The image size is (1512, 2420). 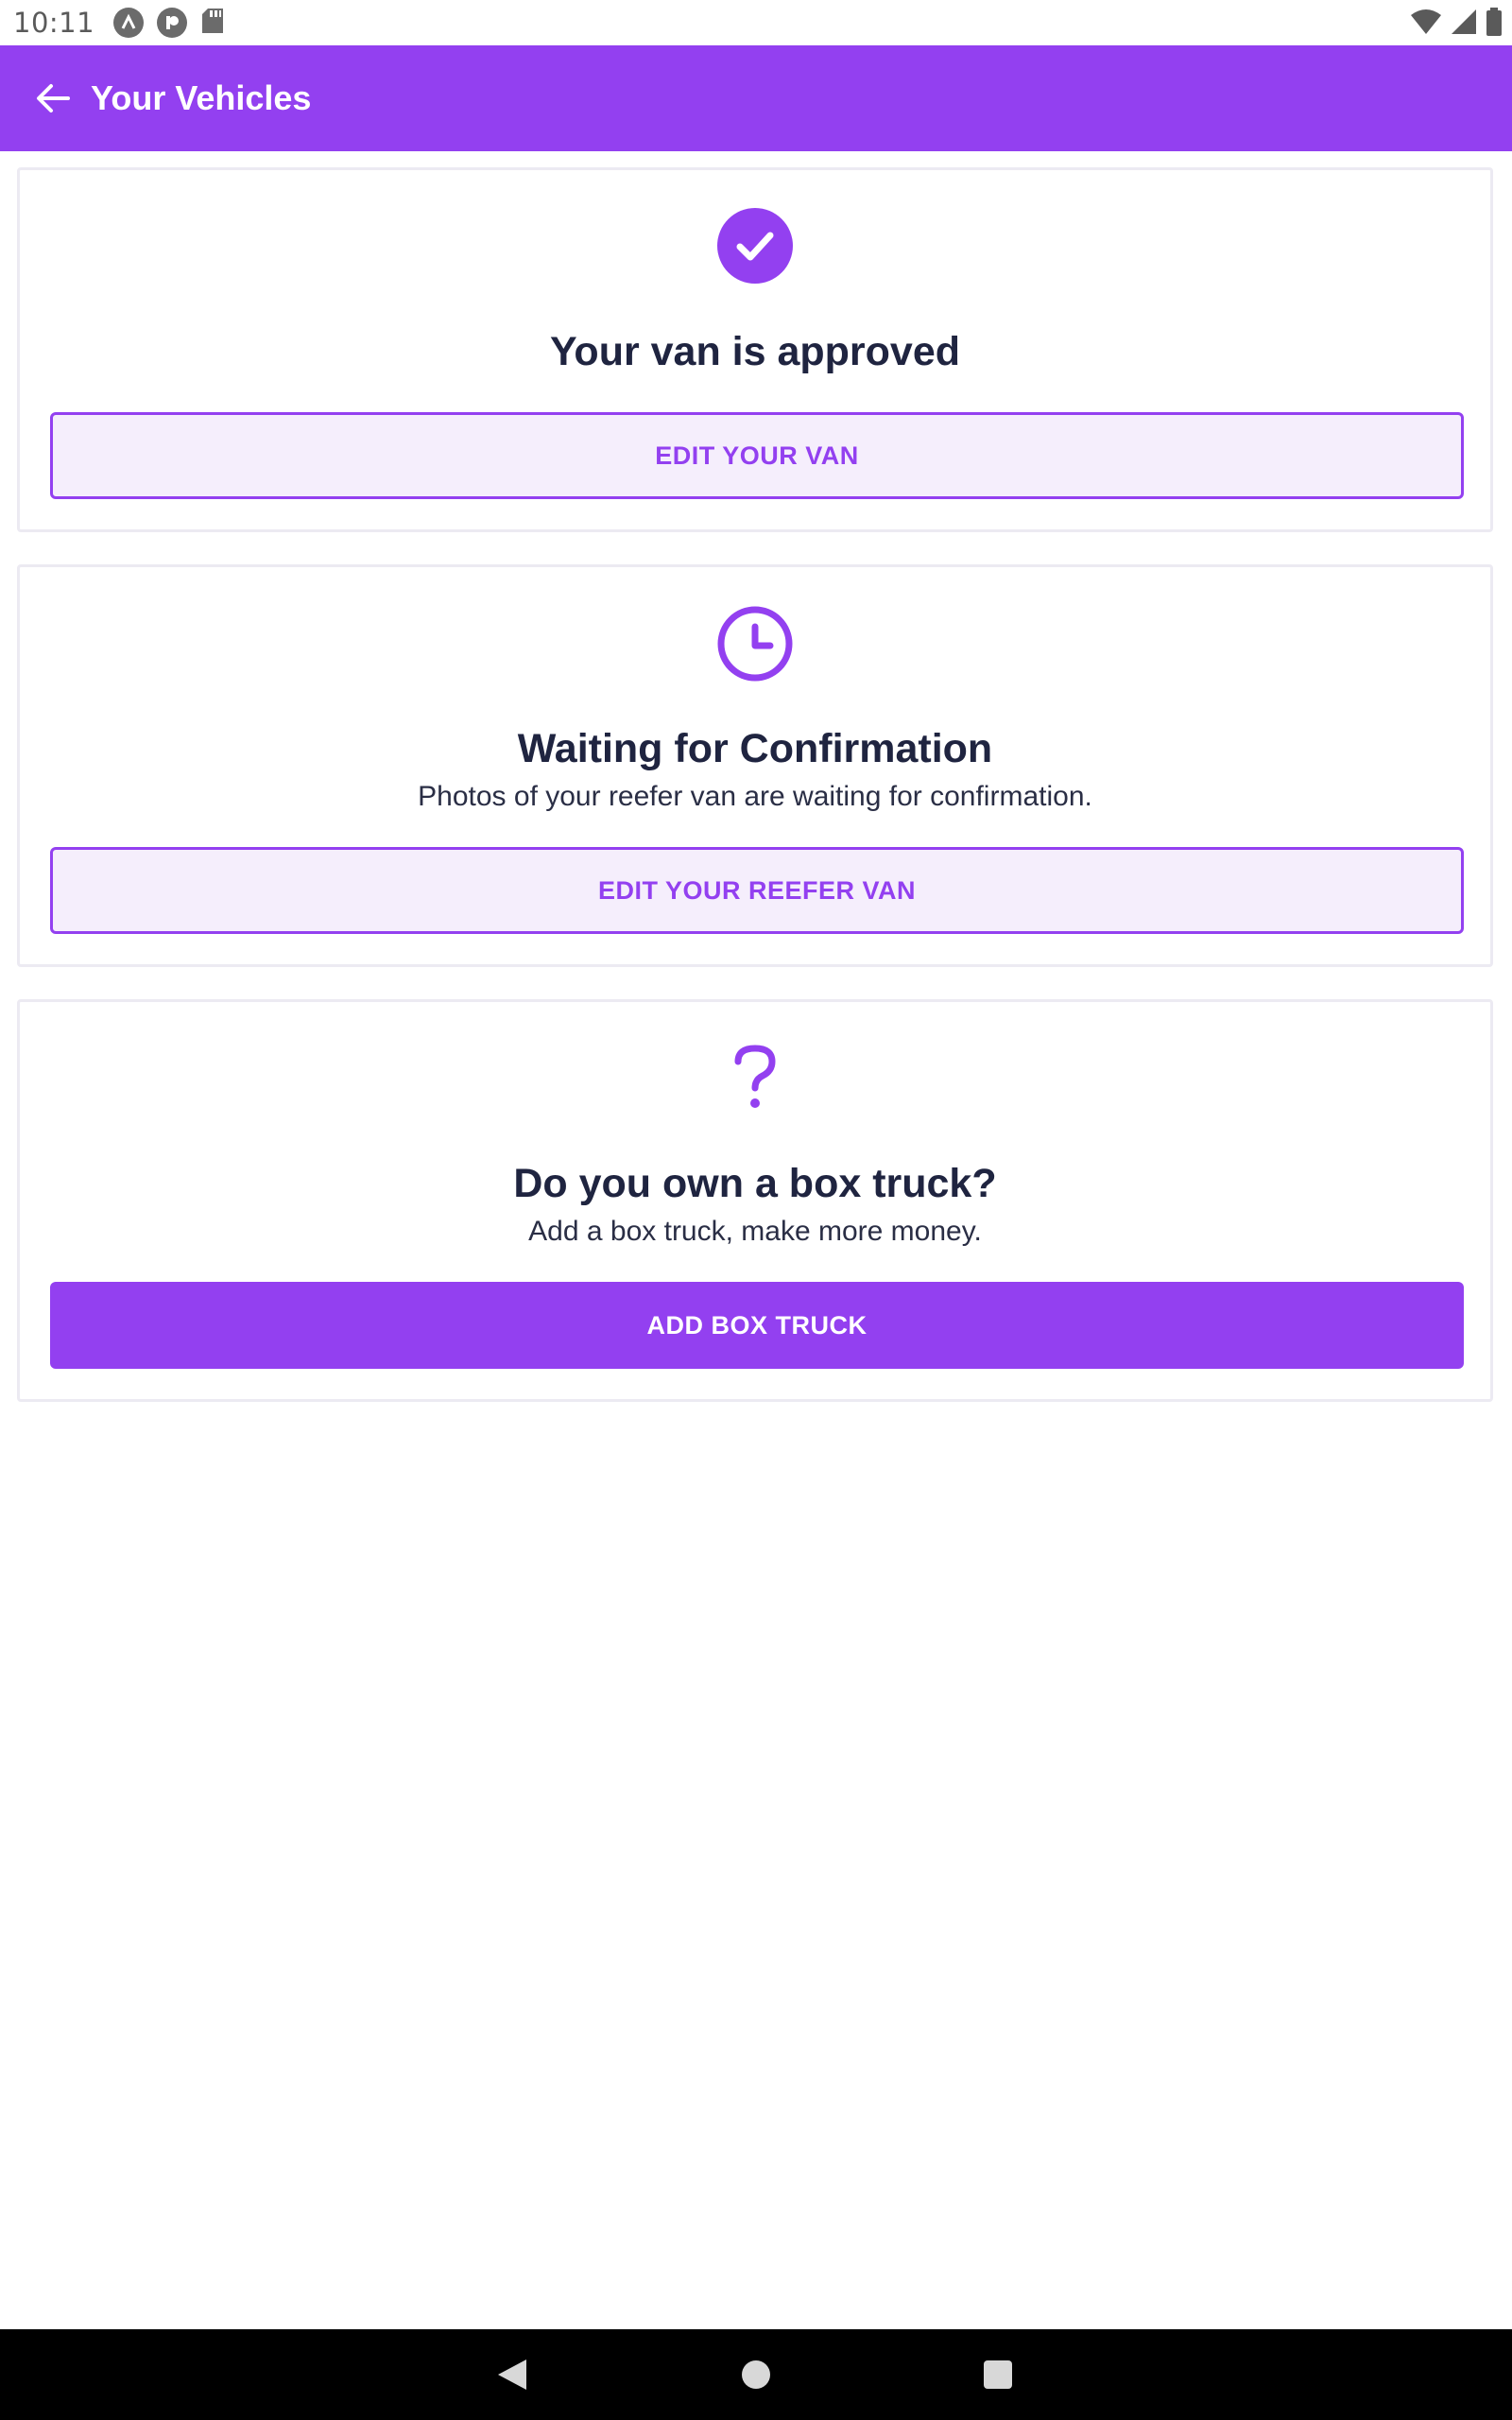 What do you see at coordinates (1494, 24) in the screenshot?
I see `battery-icon` at bounding box center [1494, 24].